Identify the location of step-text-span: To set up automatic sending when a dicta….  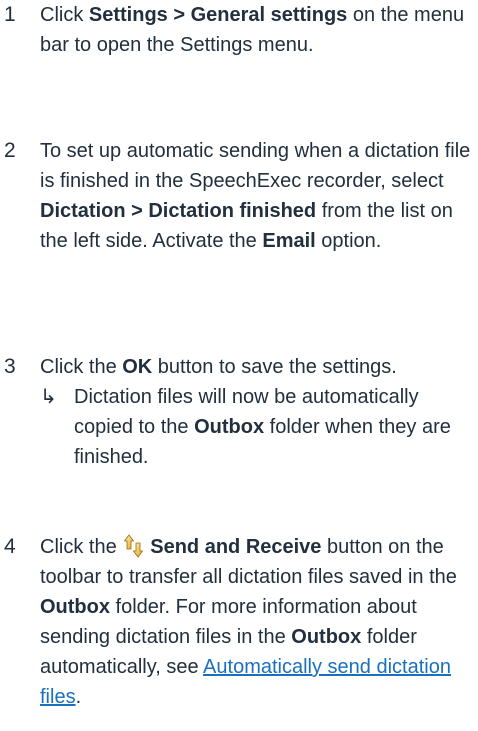
(255, 166).